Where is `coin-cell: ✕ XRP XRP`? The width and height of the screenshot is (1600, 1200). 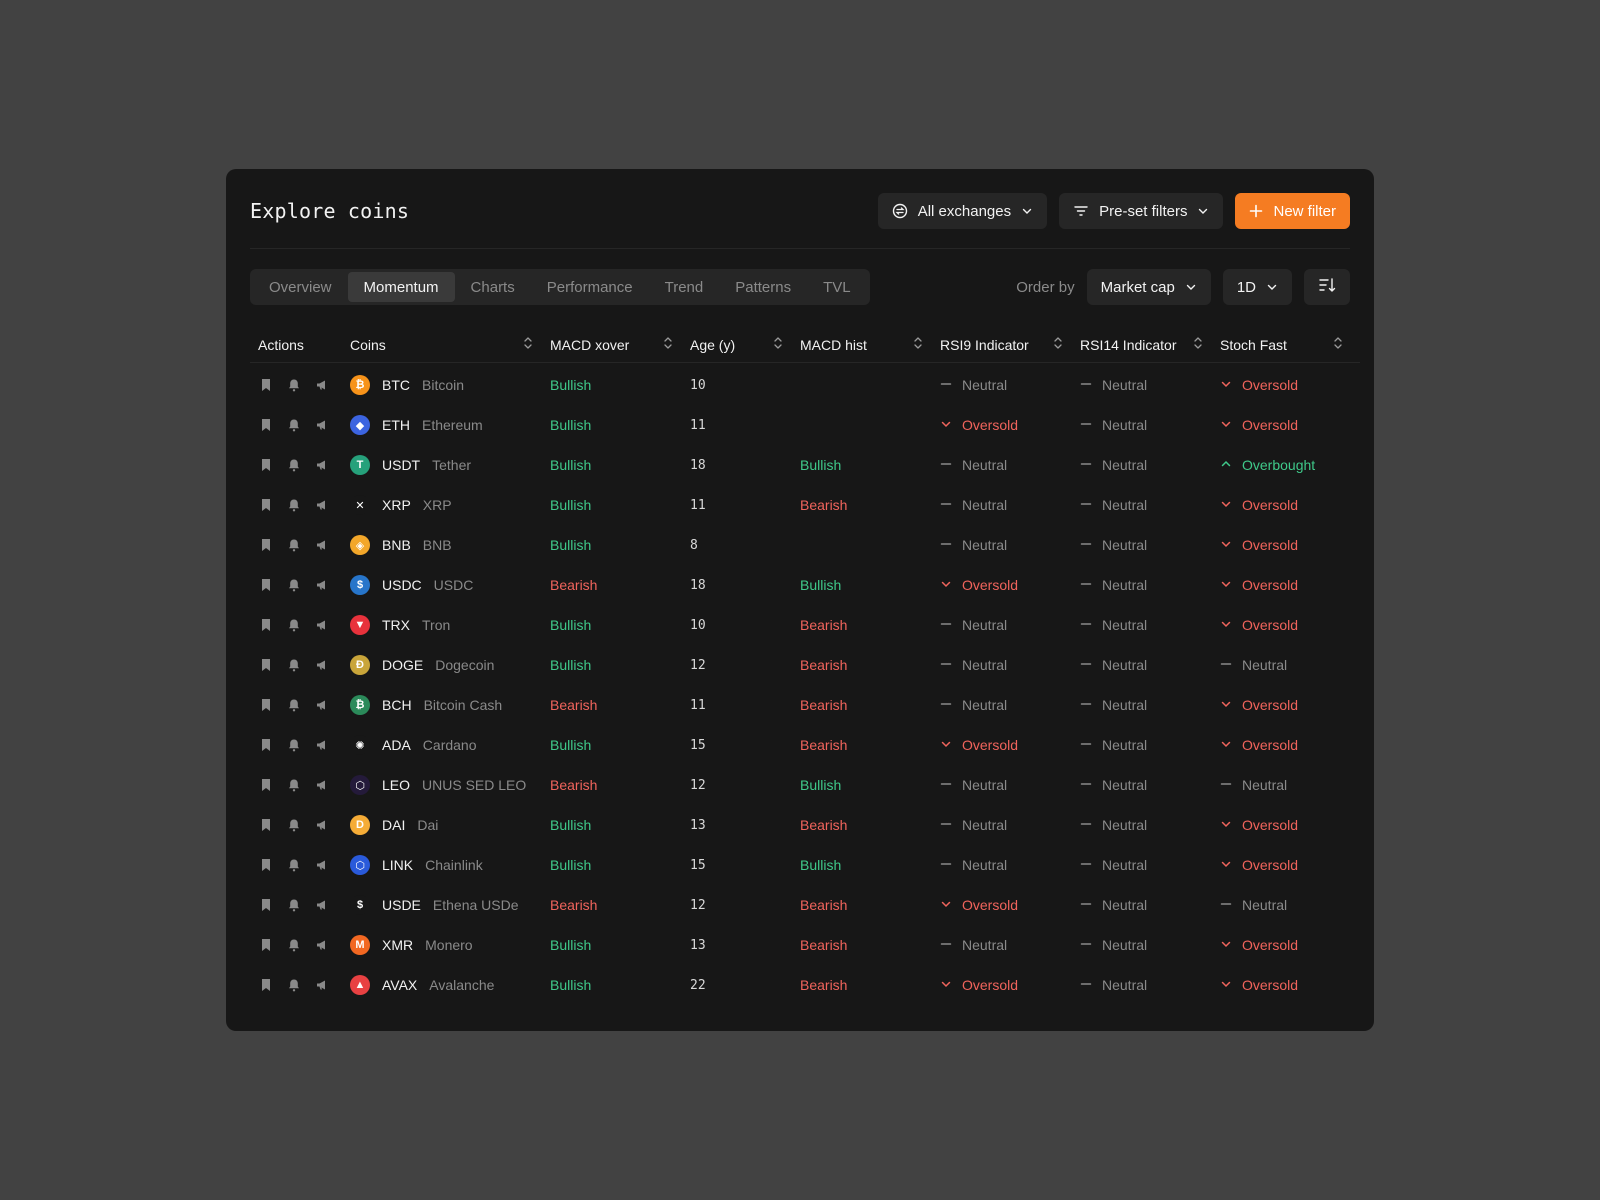 coin-cell: ✕ XRP XRP is located at coordinates (450, 505).